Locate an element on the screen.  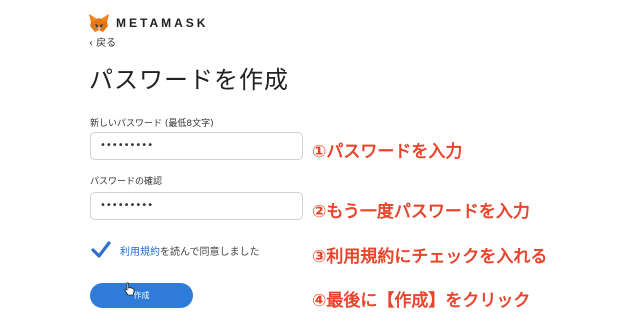
annotation-step-4: ④最後に【作成】をクリック is located at coordinates (421, 301).